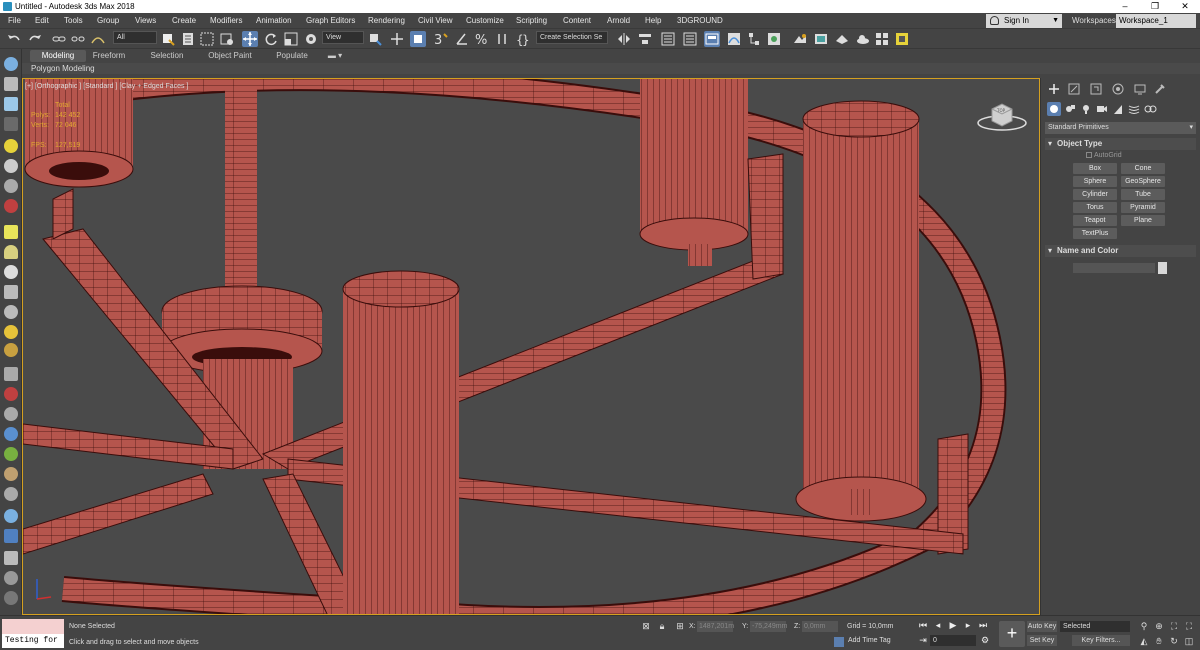  Describe the element at coordinates (1054, 89) in the screenshot. I see `create-icon` at that location.